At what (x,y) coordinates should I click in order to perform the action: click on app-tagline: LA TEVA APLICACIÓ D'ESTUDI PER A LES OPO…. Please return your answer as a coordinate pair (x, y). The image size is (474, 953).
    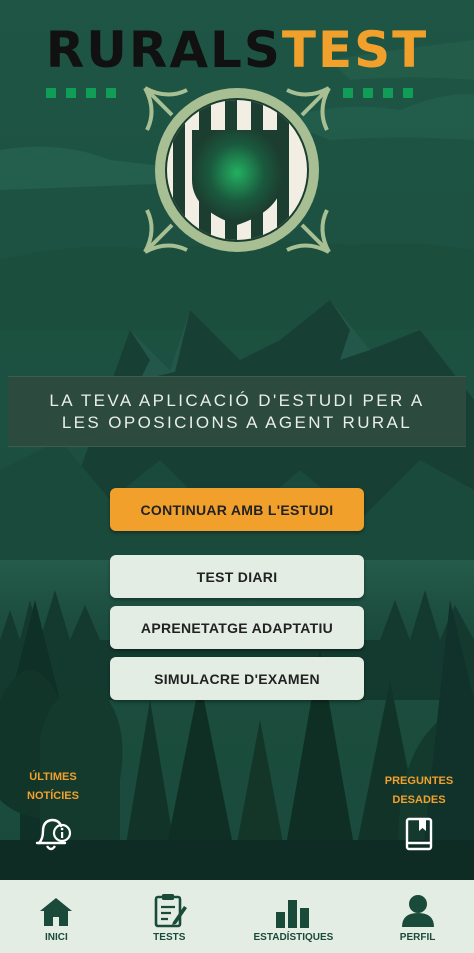
    Looking at the image, I should click on (237, 411).